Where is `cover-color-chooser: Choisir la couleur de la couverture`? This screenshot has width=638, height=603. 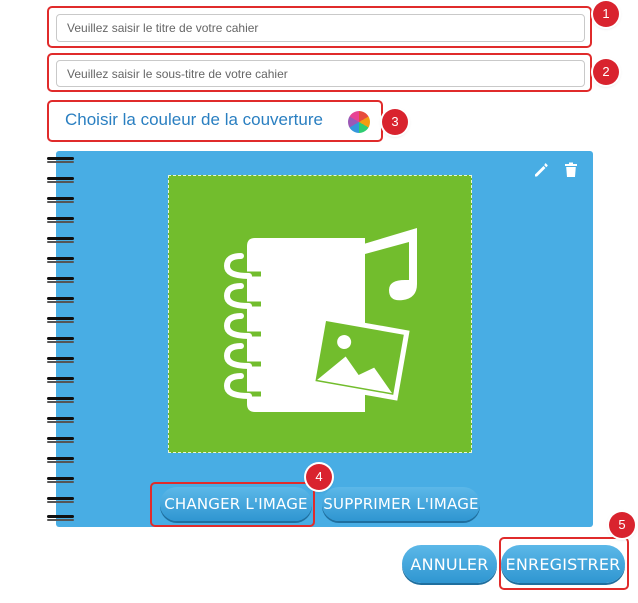 cover-color-chooser: Choisir la couleur de la couverture is located at coordinates (215, 121).